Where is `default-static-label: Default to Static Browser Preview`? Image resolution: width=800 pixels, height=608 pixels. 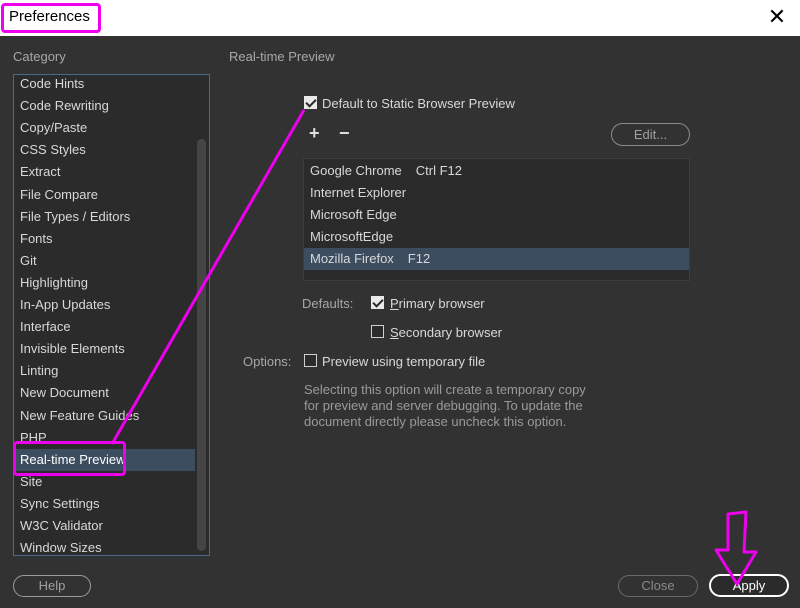 default-static-label: Default to Static Browser Preview is located at coordinates (418, 103).